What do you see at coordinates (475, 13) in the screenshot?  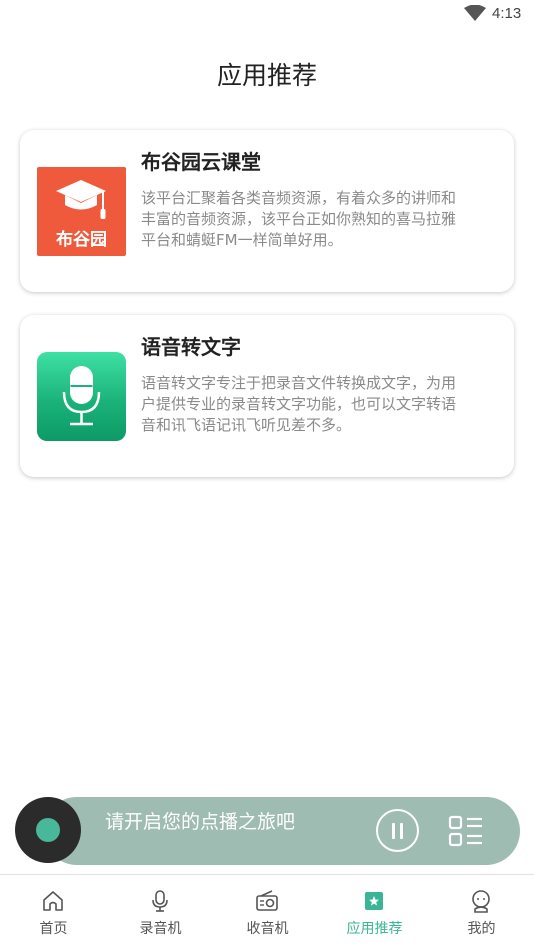 I see `wifi-icon` at bounding box center [475, 13].